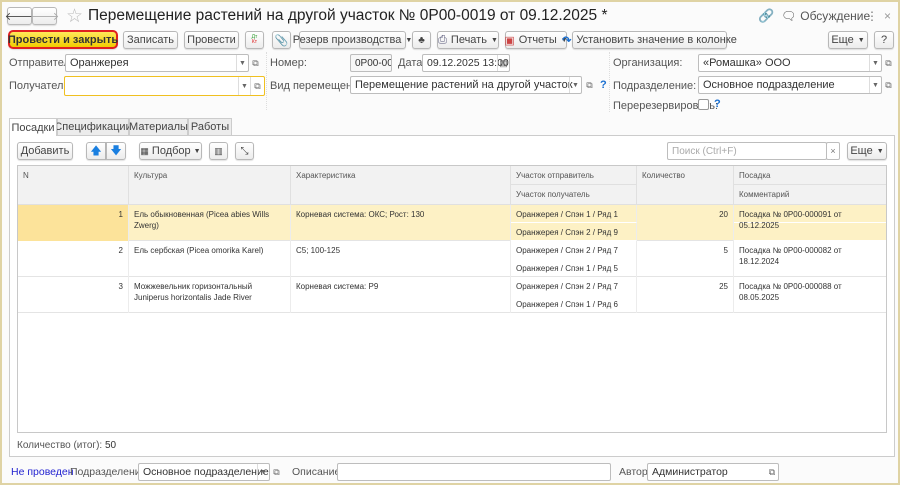 Image resolution: width=900 pixels, height=485 pixels. I want to click on cell-n: 1, so click(73, 223).